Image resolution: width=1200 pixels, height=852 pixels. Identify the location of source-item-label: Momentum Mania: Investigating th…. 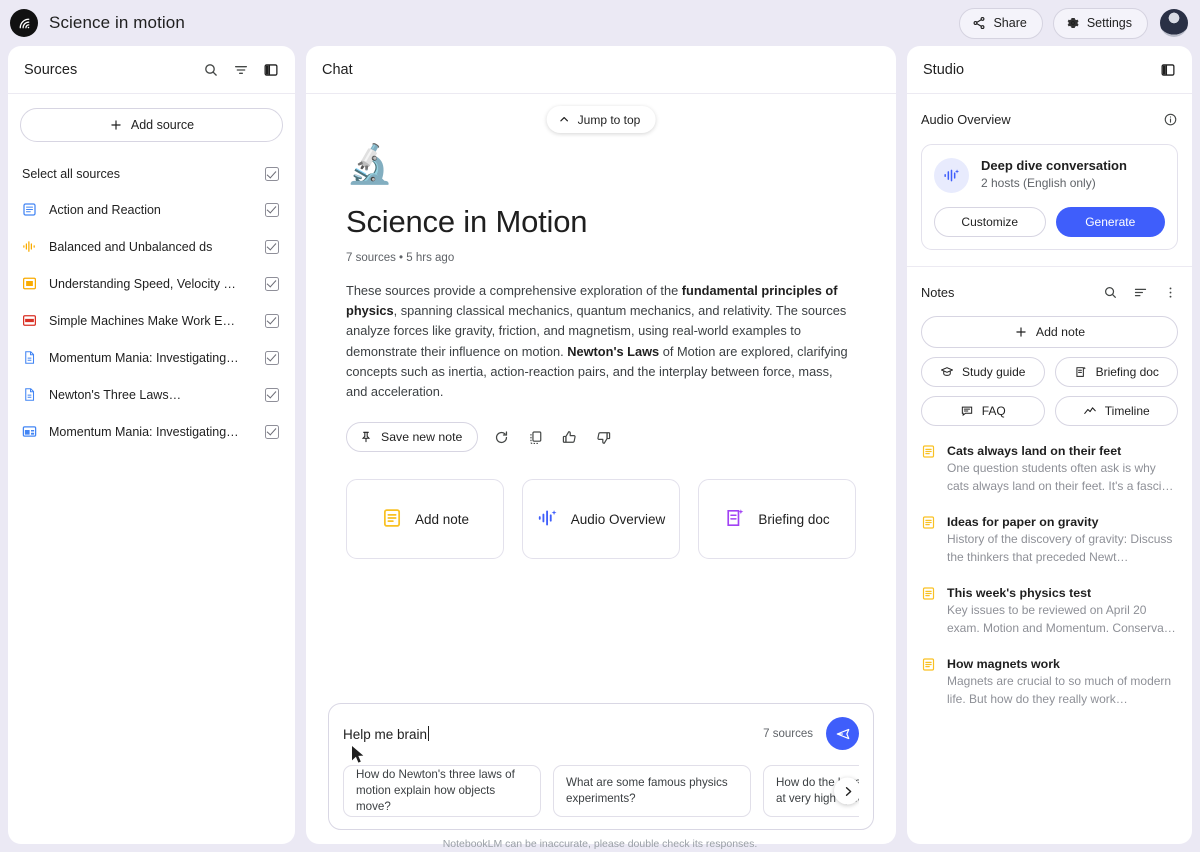
(145, 431).